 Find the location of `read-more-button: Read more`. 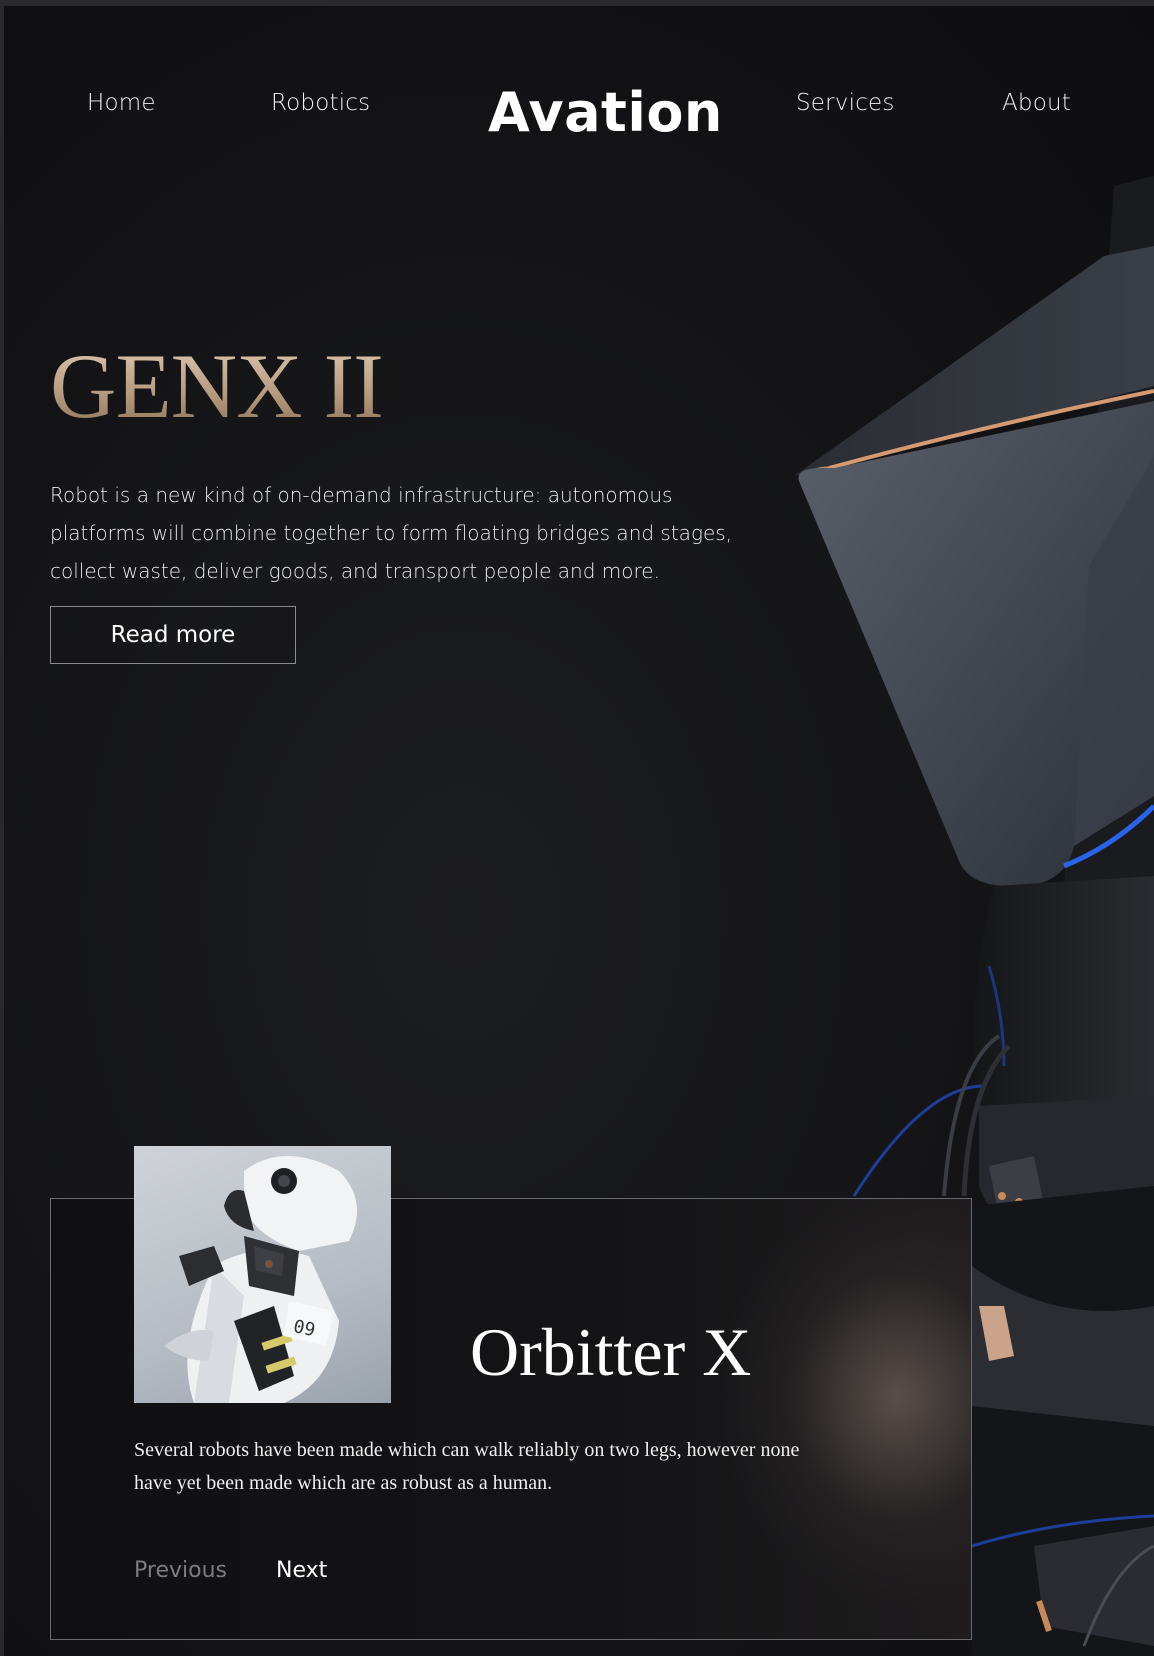

read-more-button: Read more is located at coordinates (173, 635).